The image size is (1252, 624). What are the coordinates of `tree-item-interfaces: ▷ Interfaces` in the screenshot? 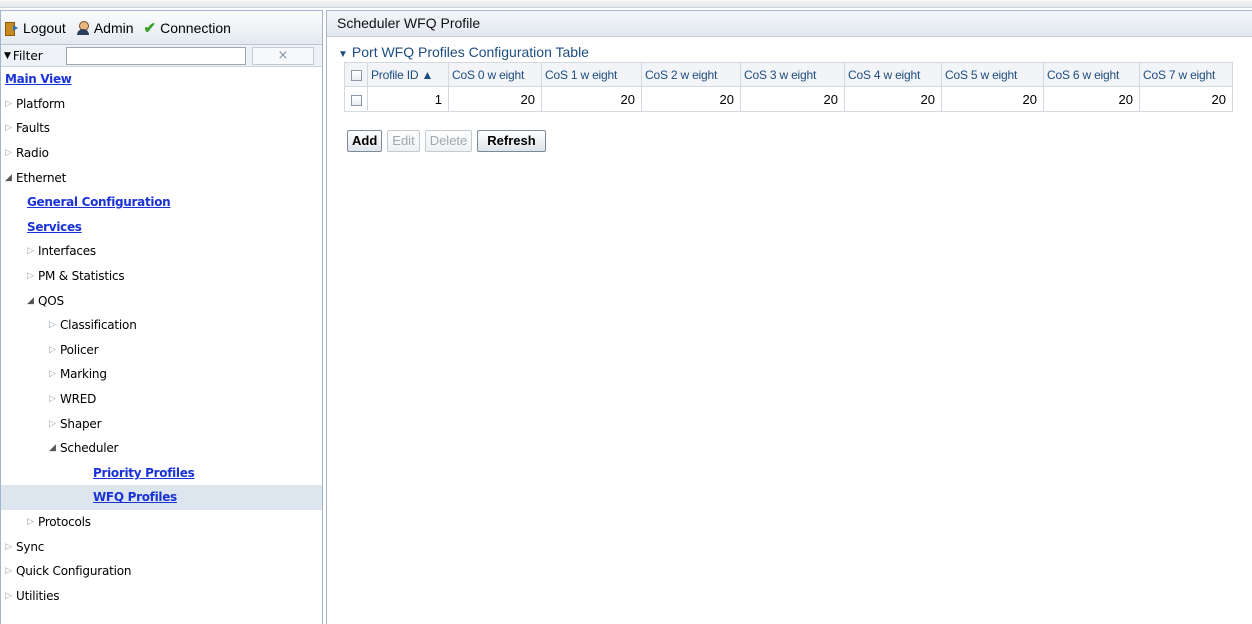 It's located at (161, 251).